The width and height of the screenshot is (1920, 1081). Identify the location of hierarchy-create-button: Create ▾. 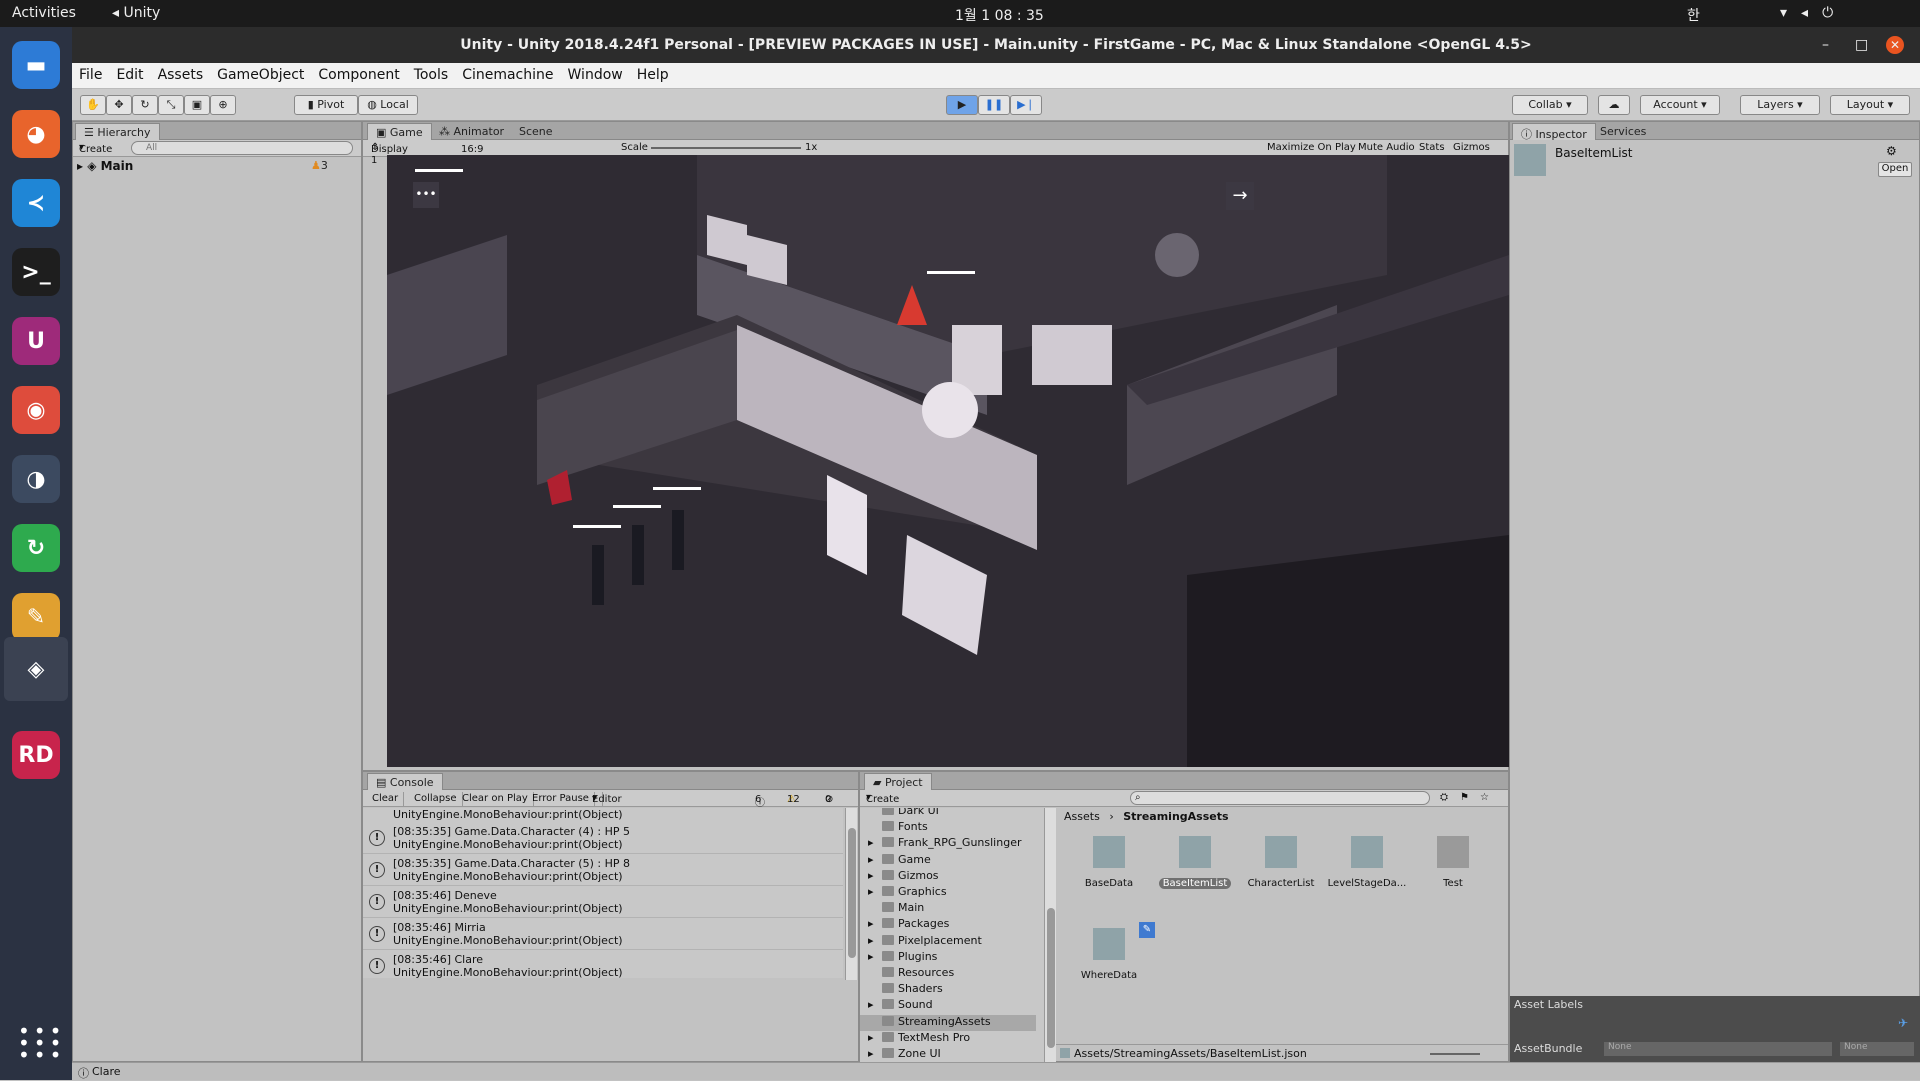
(95, 148).